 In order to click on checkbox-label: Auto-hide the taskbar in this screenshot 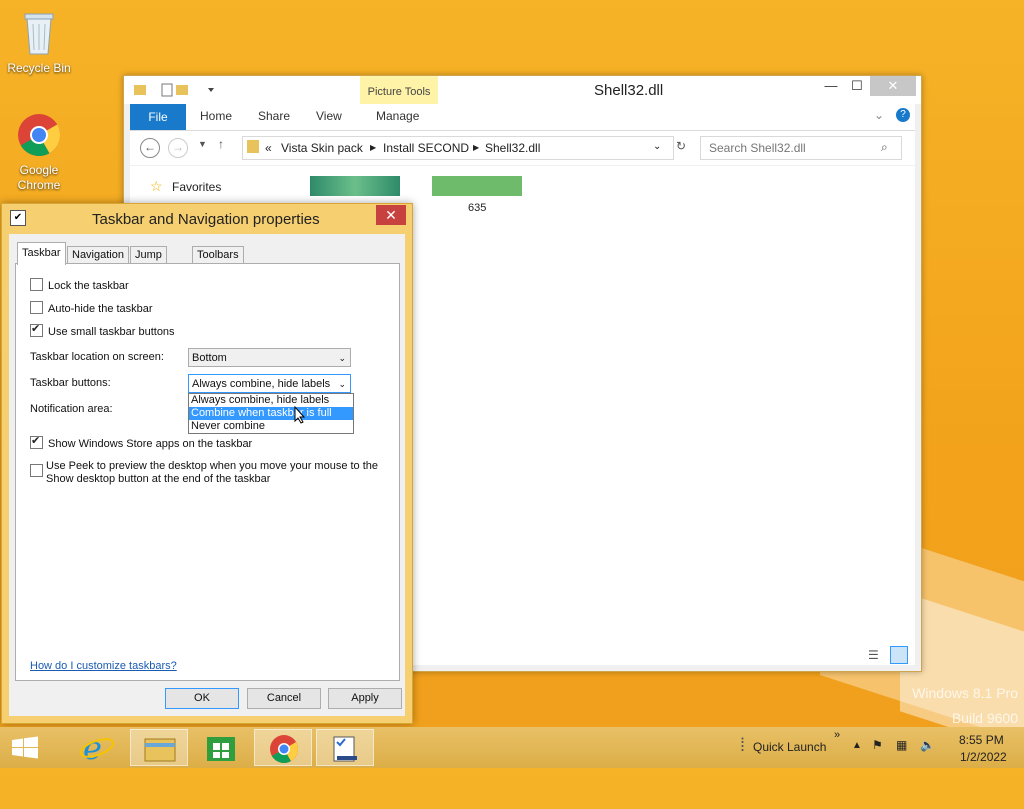, I will do `click(100, 309)`.